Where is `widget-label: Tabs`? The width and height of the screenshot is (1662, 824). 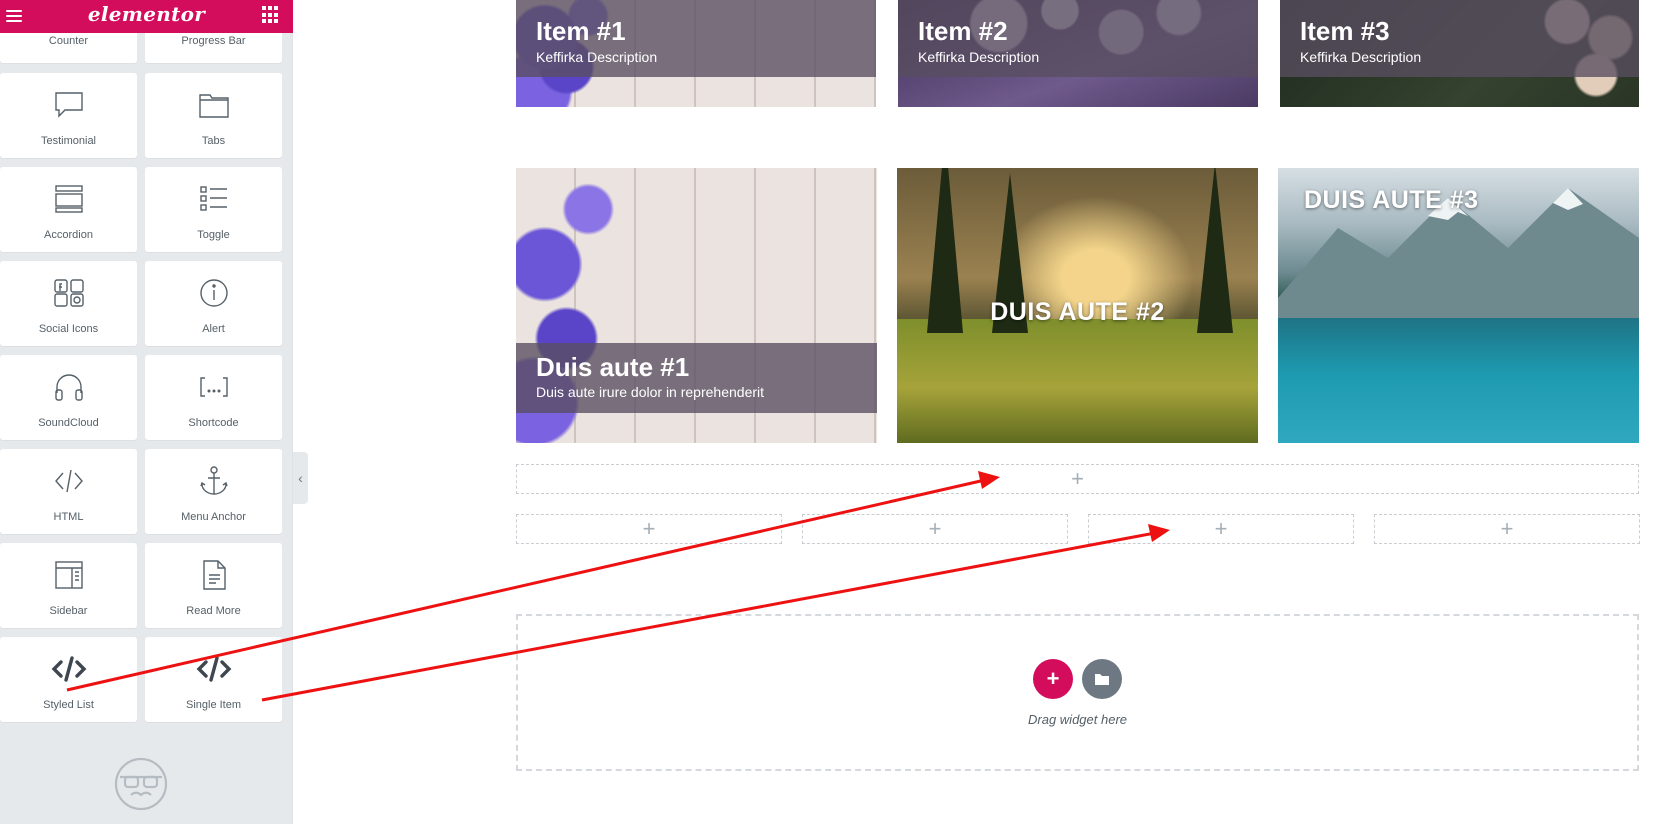
widget-label: Tabs is located at coordinates (213, 141).